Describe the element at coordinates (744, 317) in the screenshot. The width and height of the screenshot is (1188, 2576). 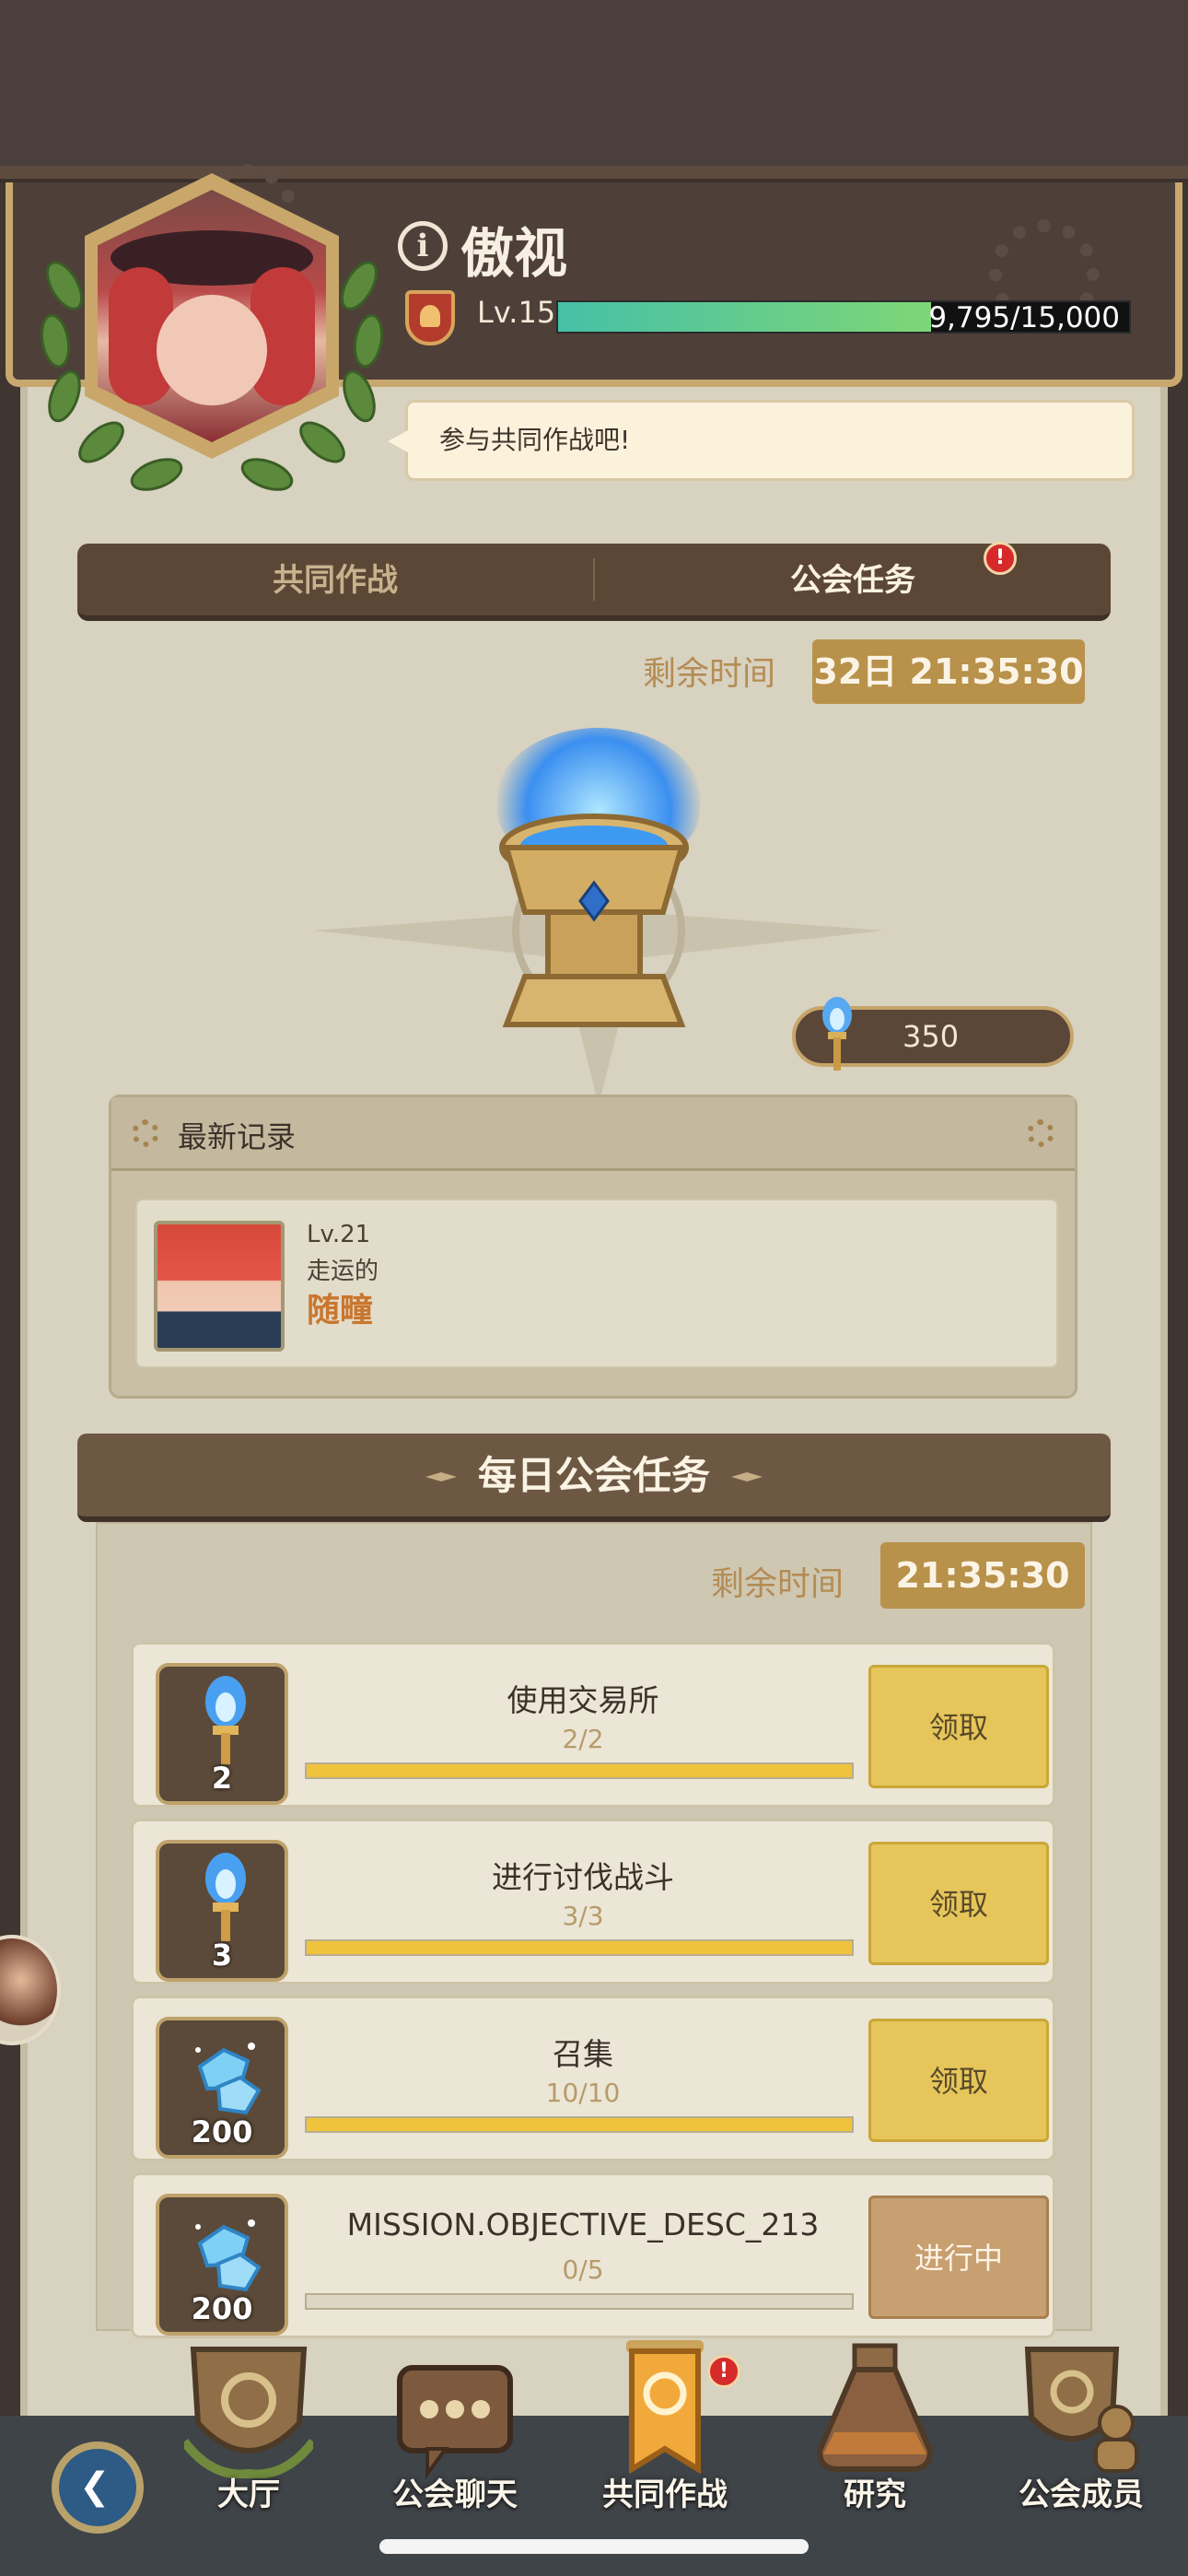
I see `xp-bar-fill` at that location.